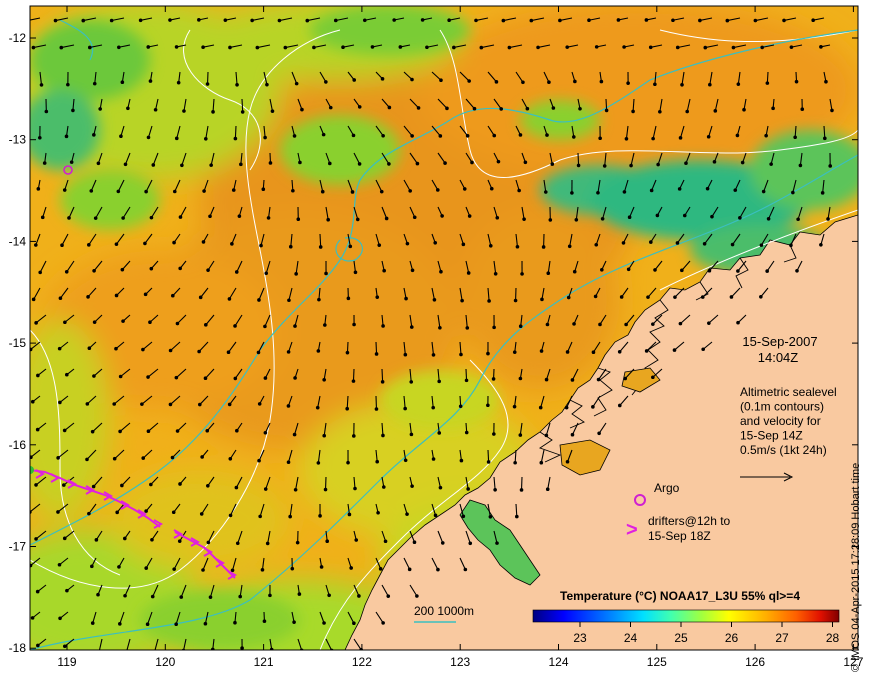  Describe the element at coordinates (732, 638) in the screenshot. I see `colorbar-tick-label: 26` at that location.